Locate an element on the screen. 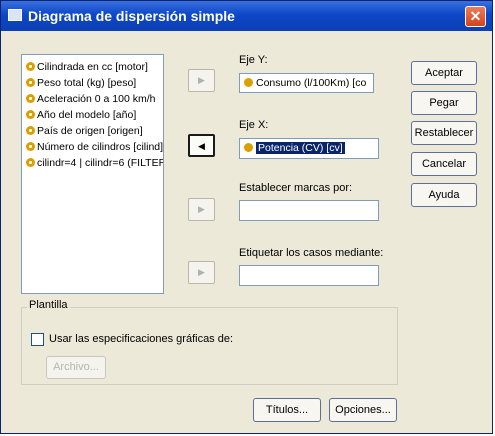  move-to-case-labels-button: ▶ is located at coordinates (201, 272).